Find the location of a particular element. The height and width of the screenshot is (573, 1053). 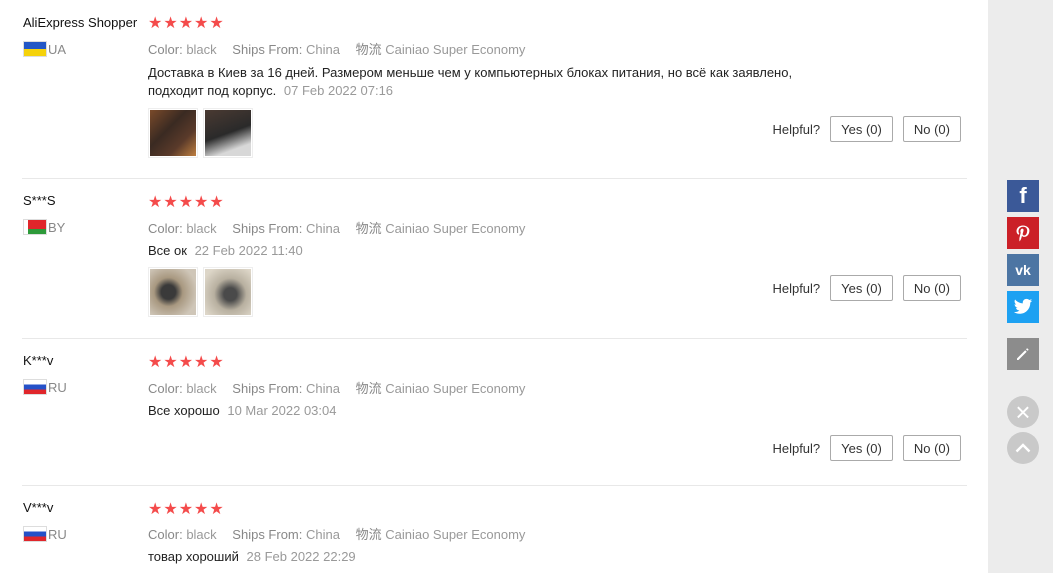

ukraine-flag-icon is located at coordinates (35, 49).